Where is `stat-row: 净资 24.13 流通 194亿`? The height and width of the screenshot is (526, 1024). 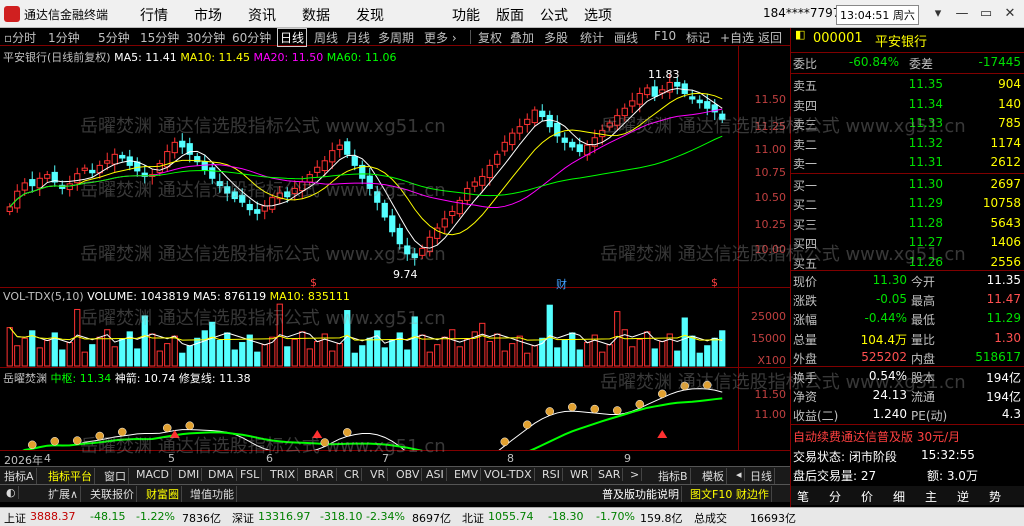
stat-row: 净资 24.13 流通 194亿 is located at coordinates (907, 395).